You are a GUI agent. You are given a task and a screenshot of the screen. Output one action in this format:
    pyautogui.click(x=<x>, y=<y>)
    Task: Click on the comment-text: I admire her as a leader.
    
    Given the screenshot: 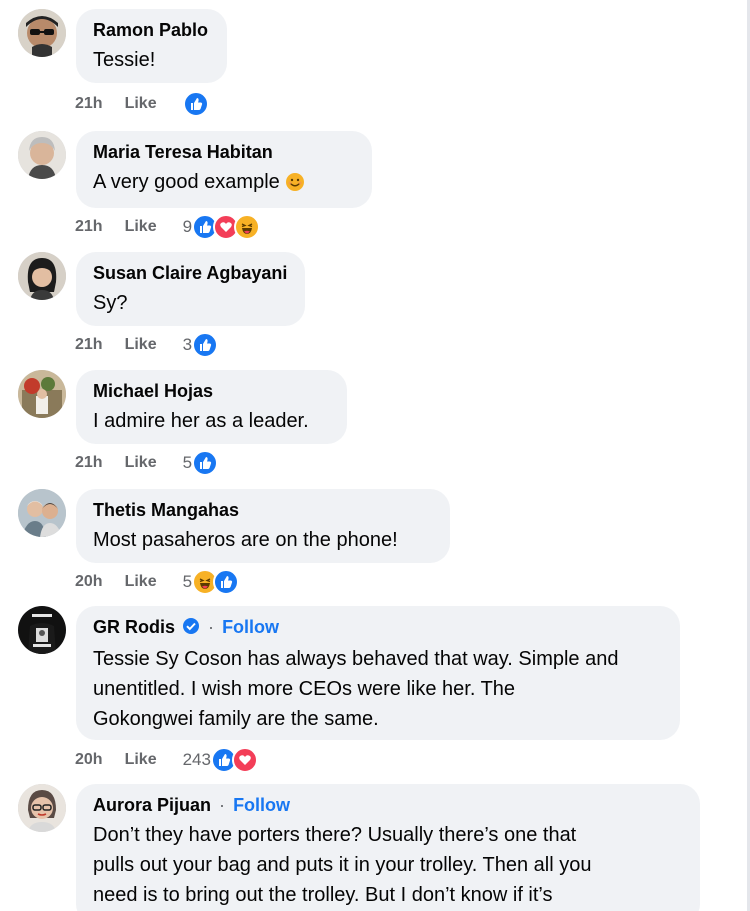 What is the action you would take?
    pyautogui.click(x=201, y=421)
    